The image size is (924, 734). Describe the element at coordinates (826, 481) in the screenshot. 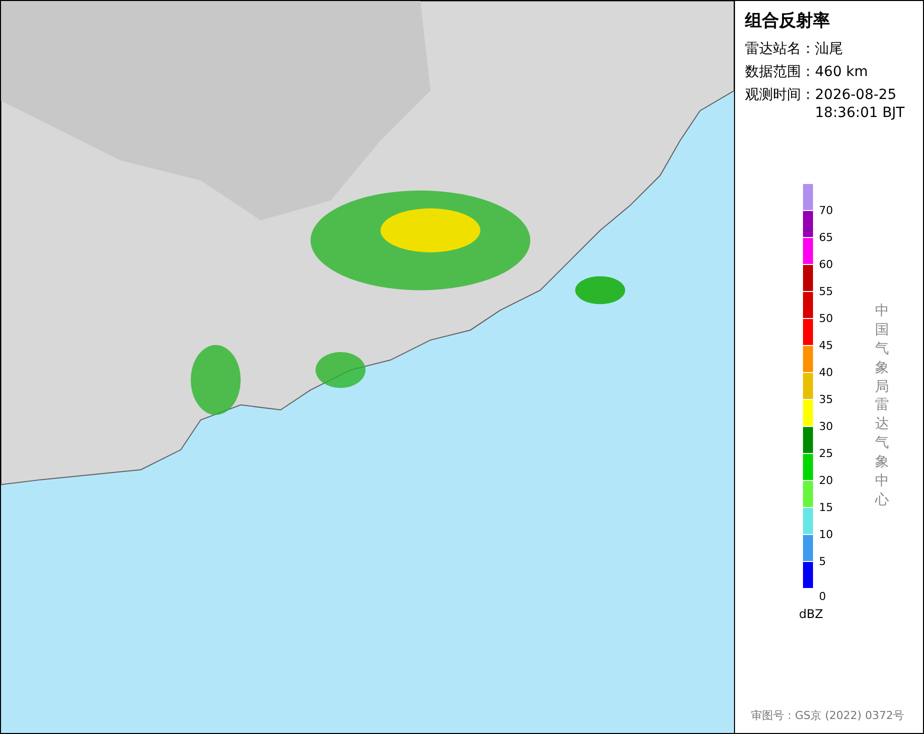

I see `legend-label: 20` at that location.